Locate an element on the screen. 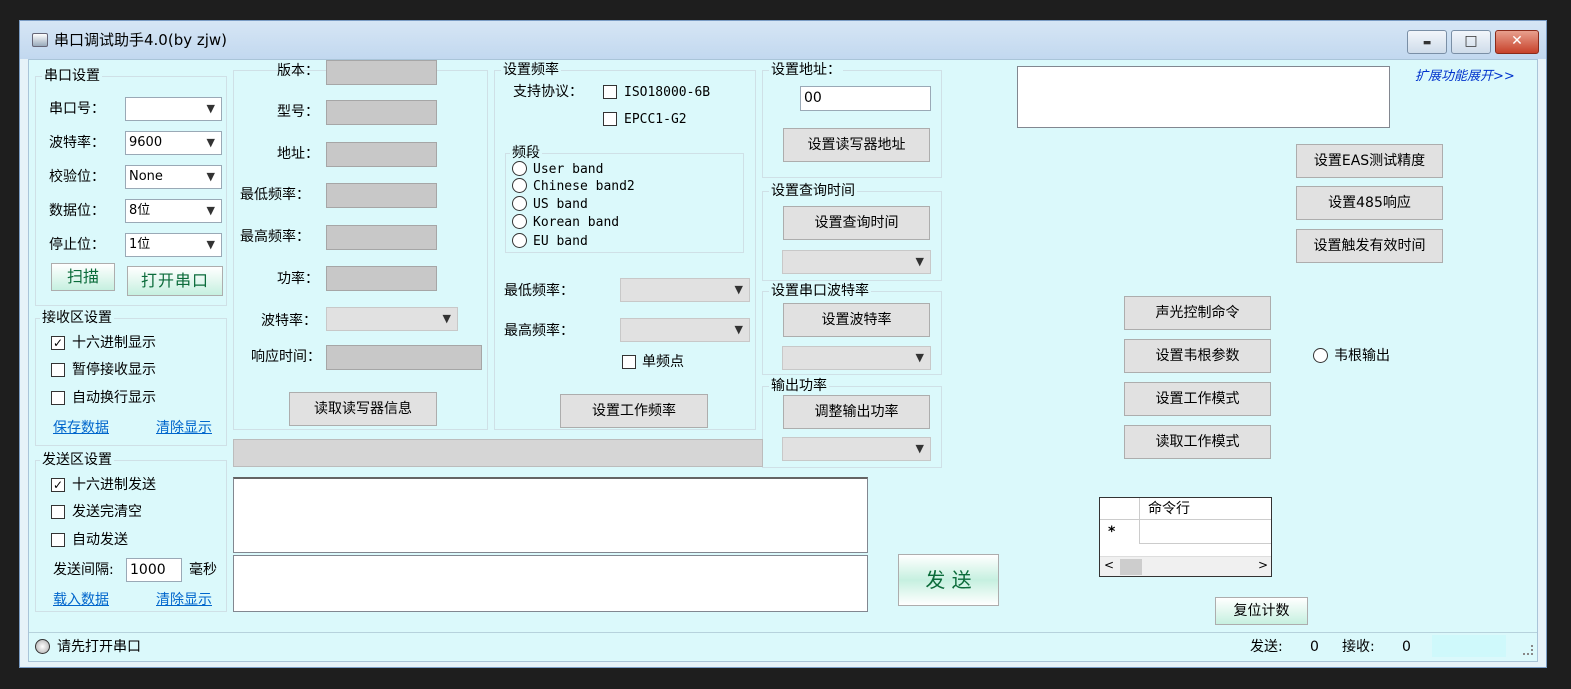  epcc1-checkbox is located at coordinates (610, 119).